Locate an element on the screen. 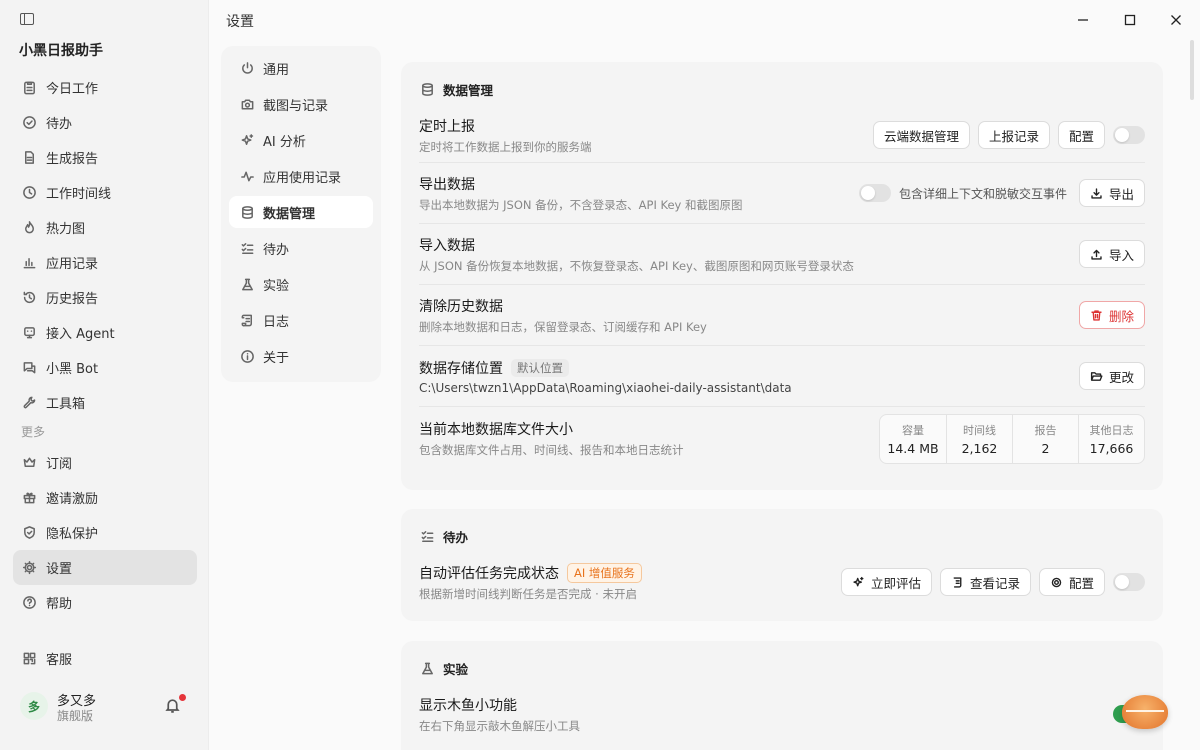 The width and height of the screenshot is (1200, 750). notification-bell-icon is located at coordinates (175, 704).